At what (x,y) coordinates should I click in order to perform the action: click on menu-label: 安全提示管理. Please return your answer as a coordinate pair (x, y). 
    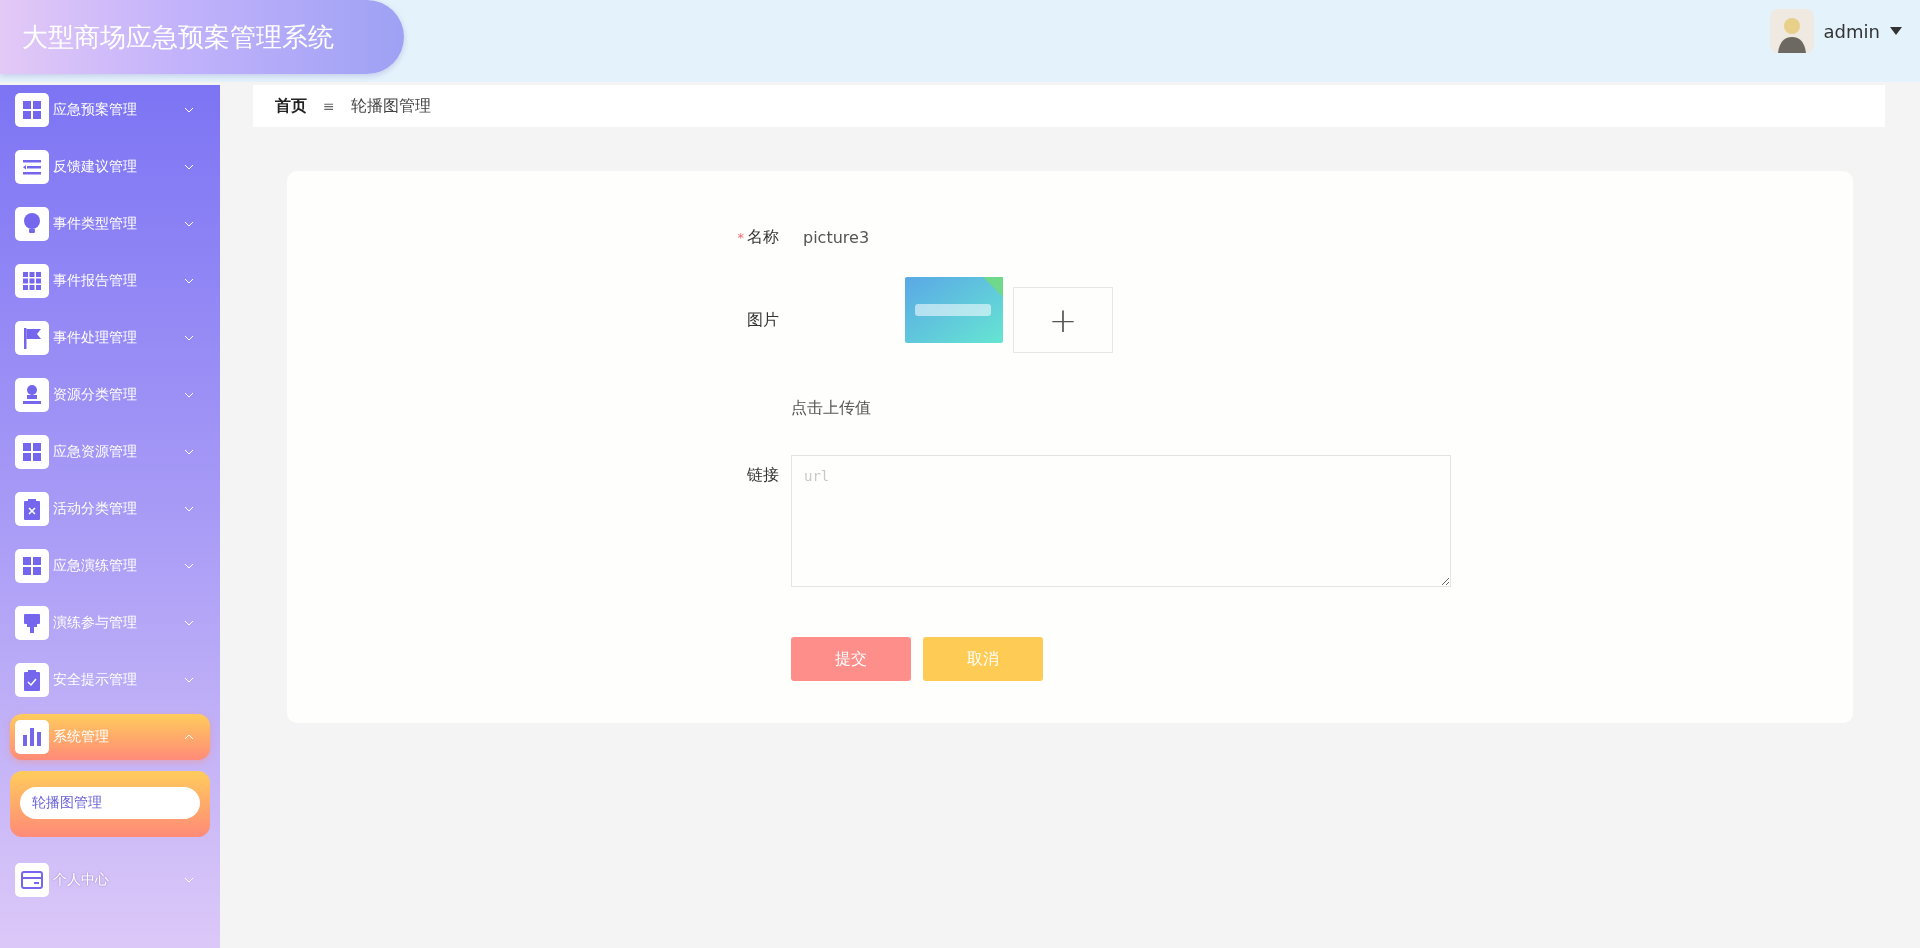
    Looking at the image, I should click on (95, 680).